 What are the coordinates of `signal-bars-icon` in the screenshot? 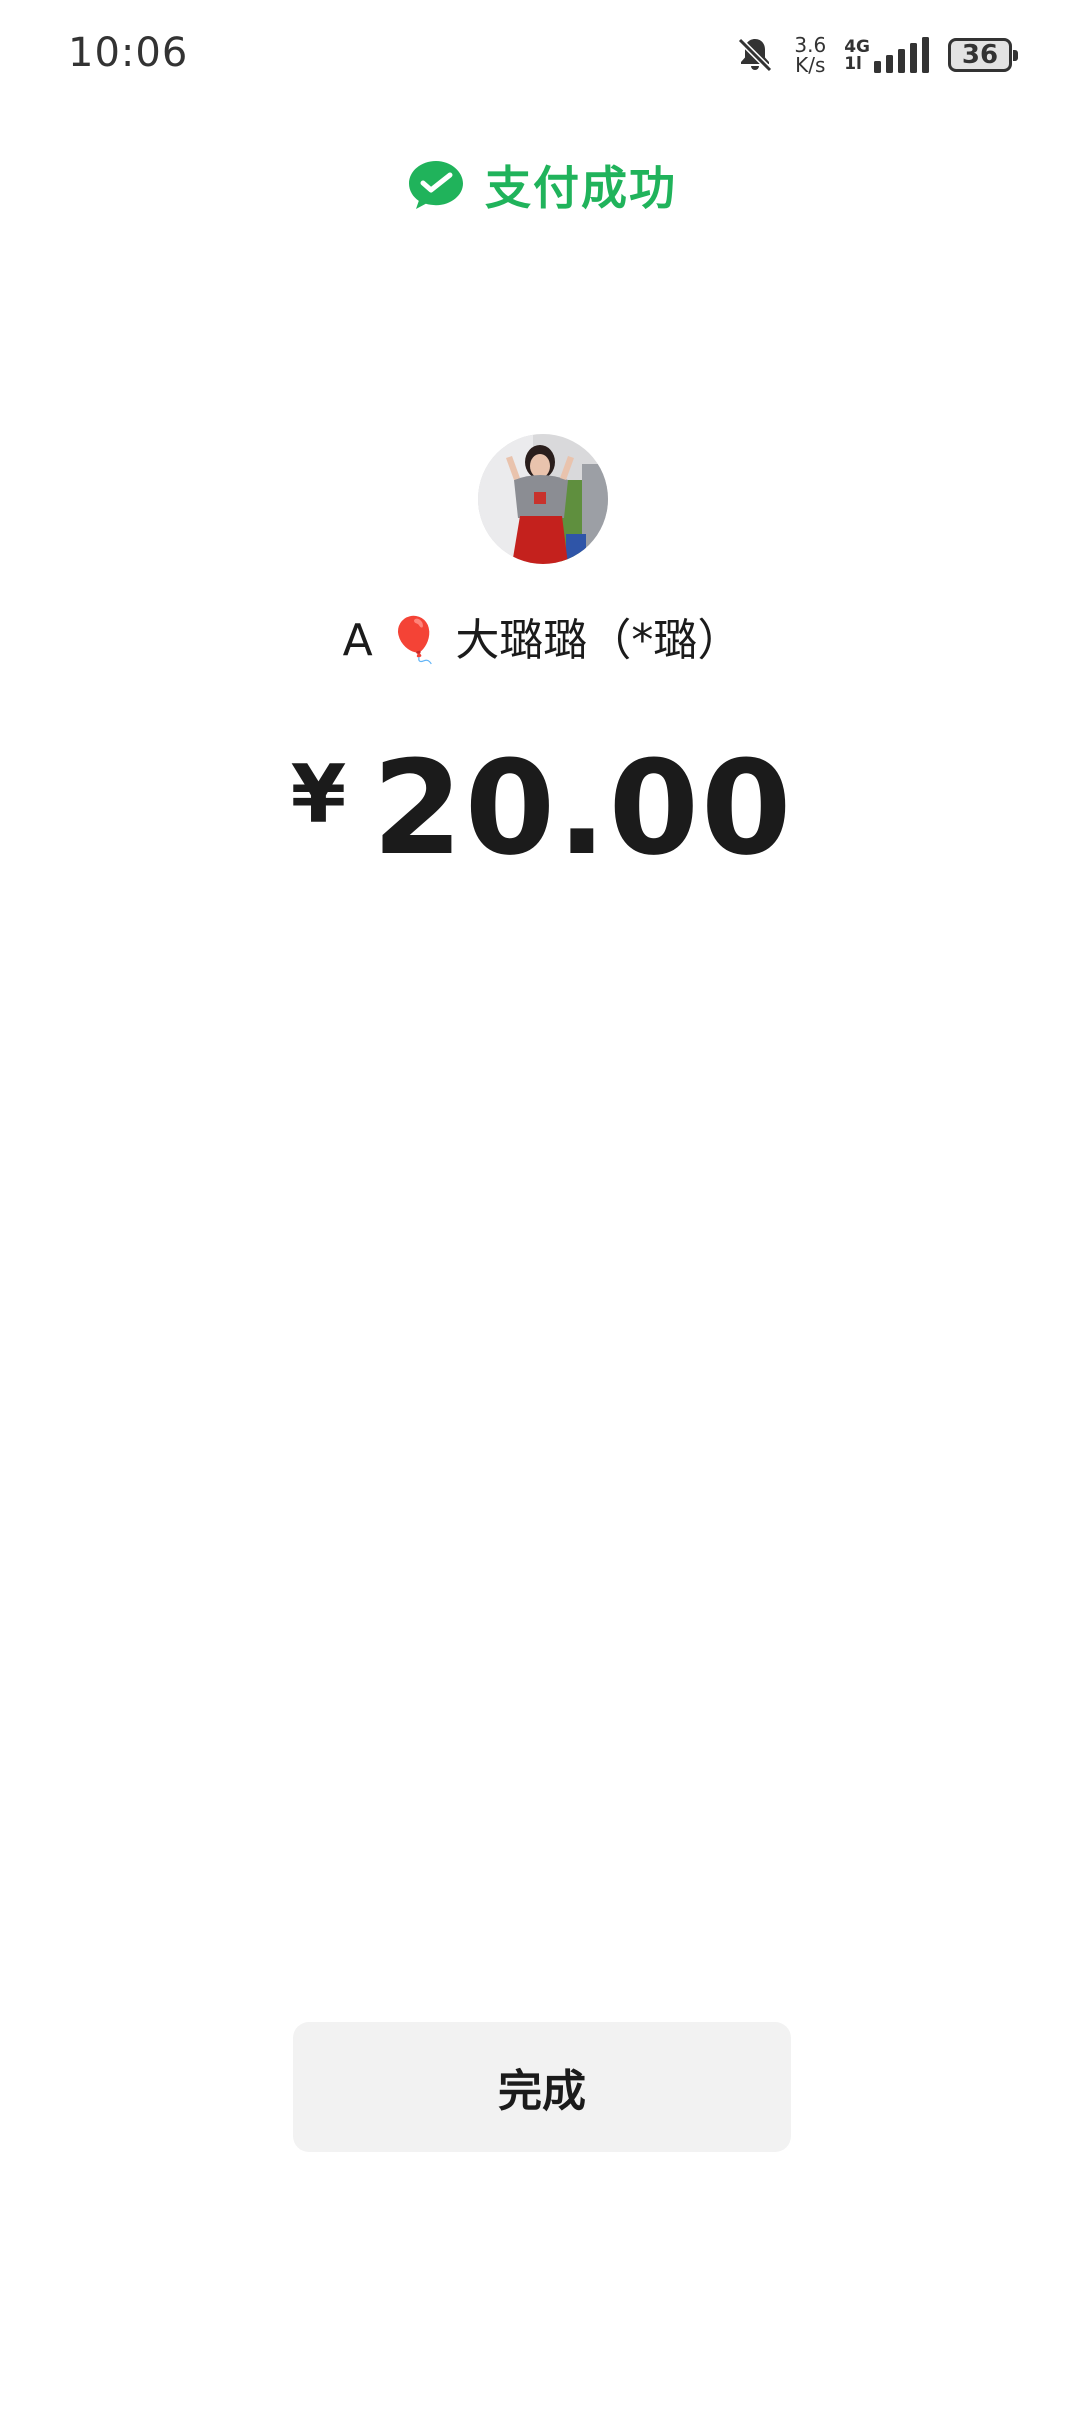 It's located at (901, 55).